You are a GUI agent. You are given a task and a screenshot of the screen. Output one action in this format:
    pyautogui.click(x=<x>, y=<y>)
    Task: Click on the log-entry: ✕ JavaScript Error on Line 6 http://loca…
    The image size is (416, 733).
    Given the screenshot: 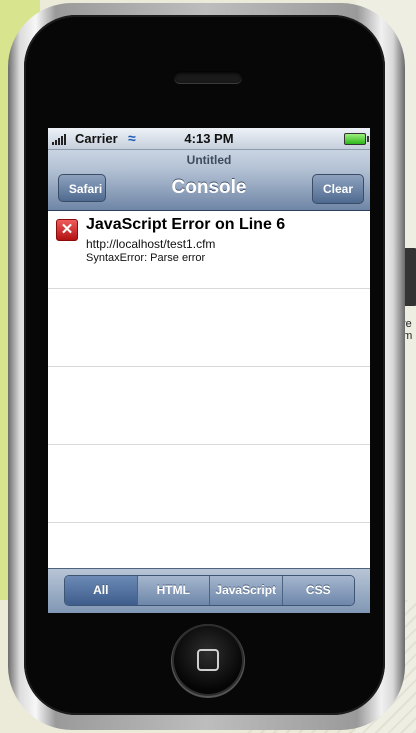 What is the action you would take?
    pyautogui.click(x=209, y=250)
    